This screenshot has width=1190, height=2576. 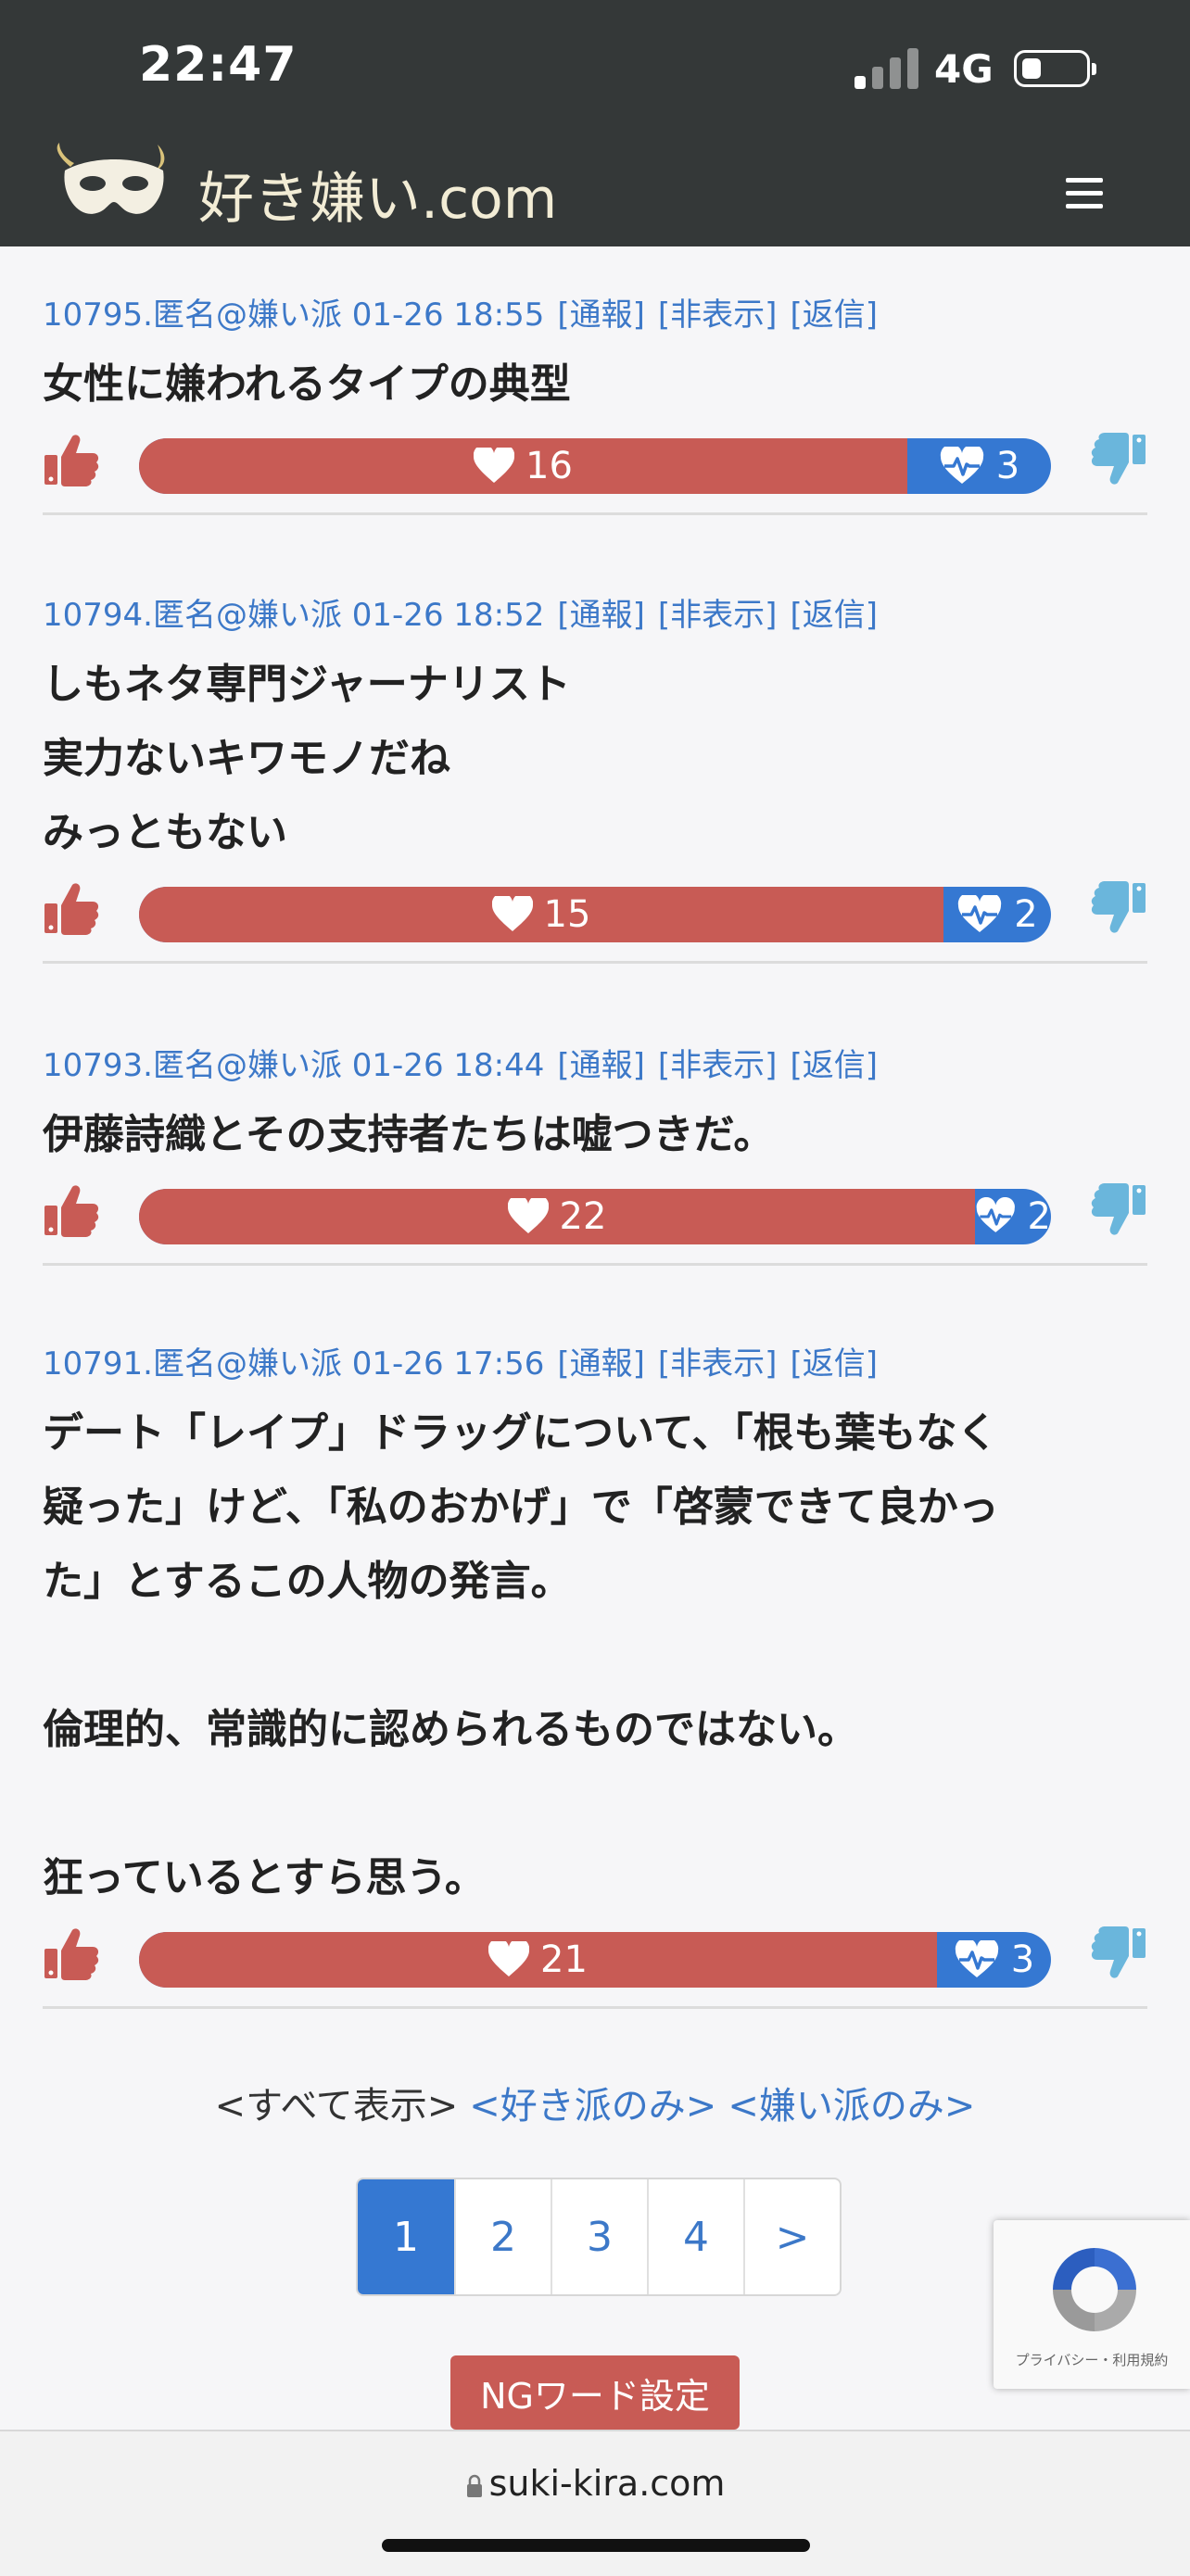 I want to click on recaptcha-badge: プライバシー・利用規約, so click(x=1092, y=2304).